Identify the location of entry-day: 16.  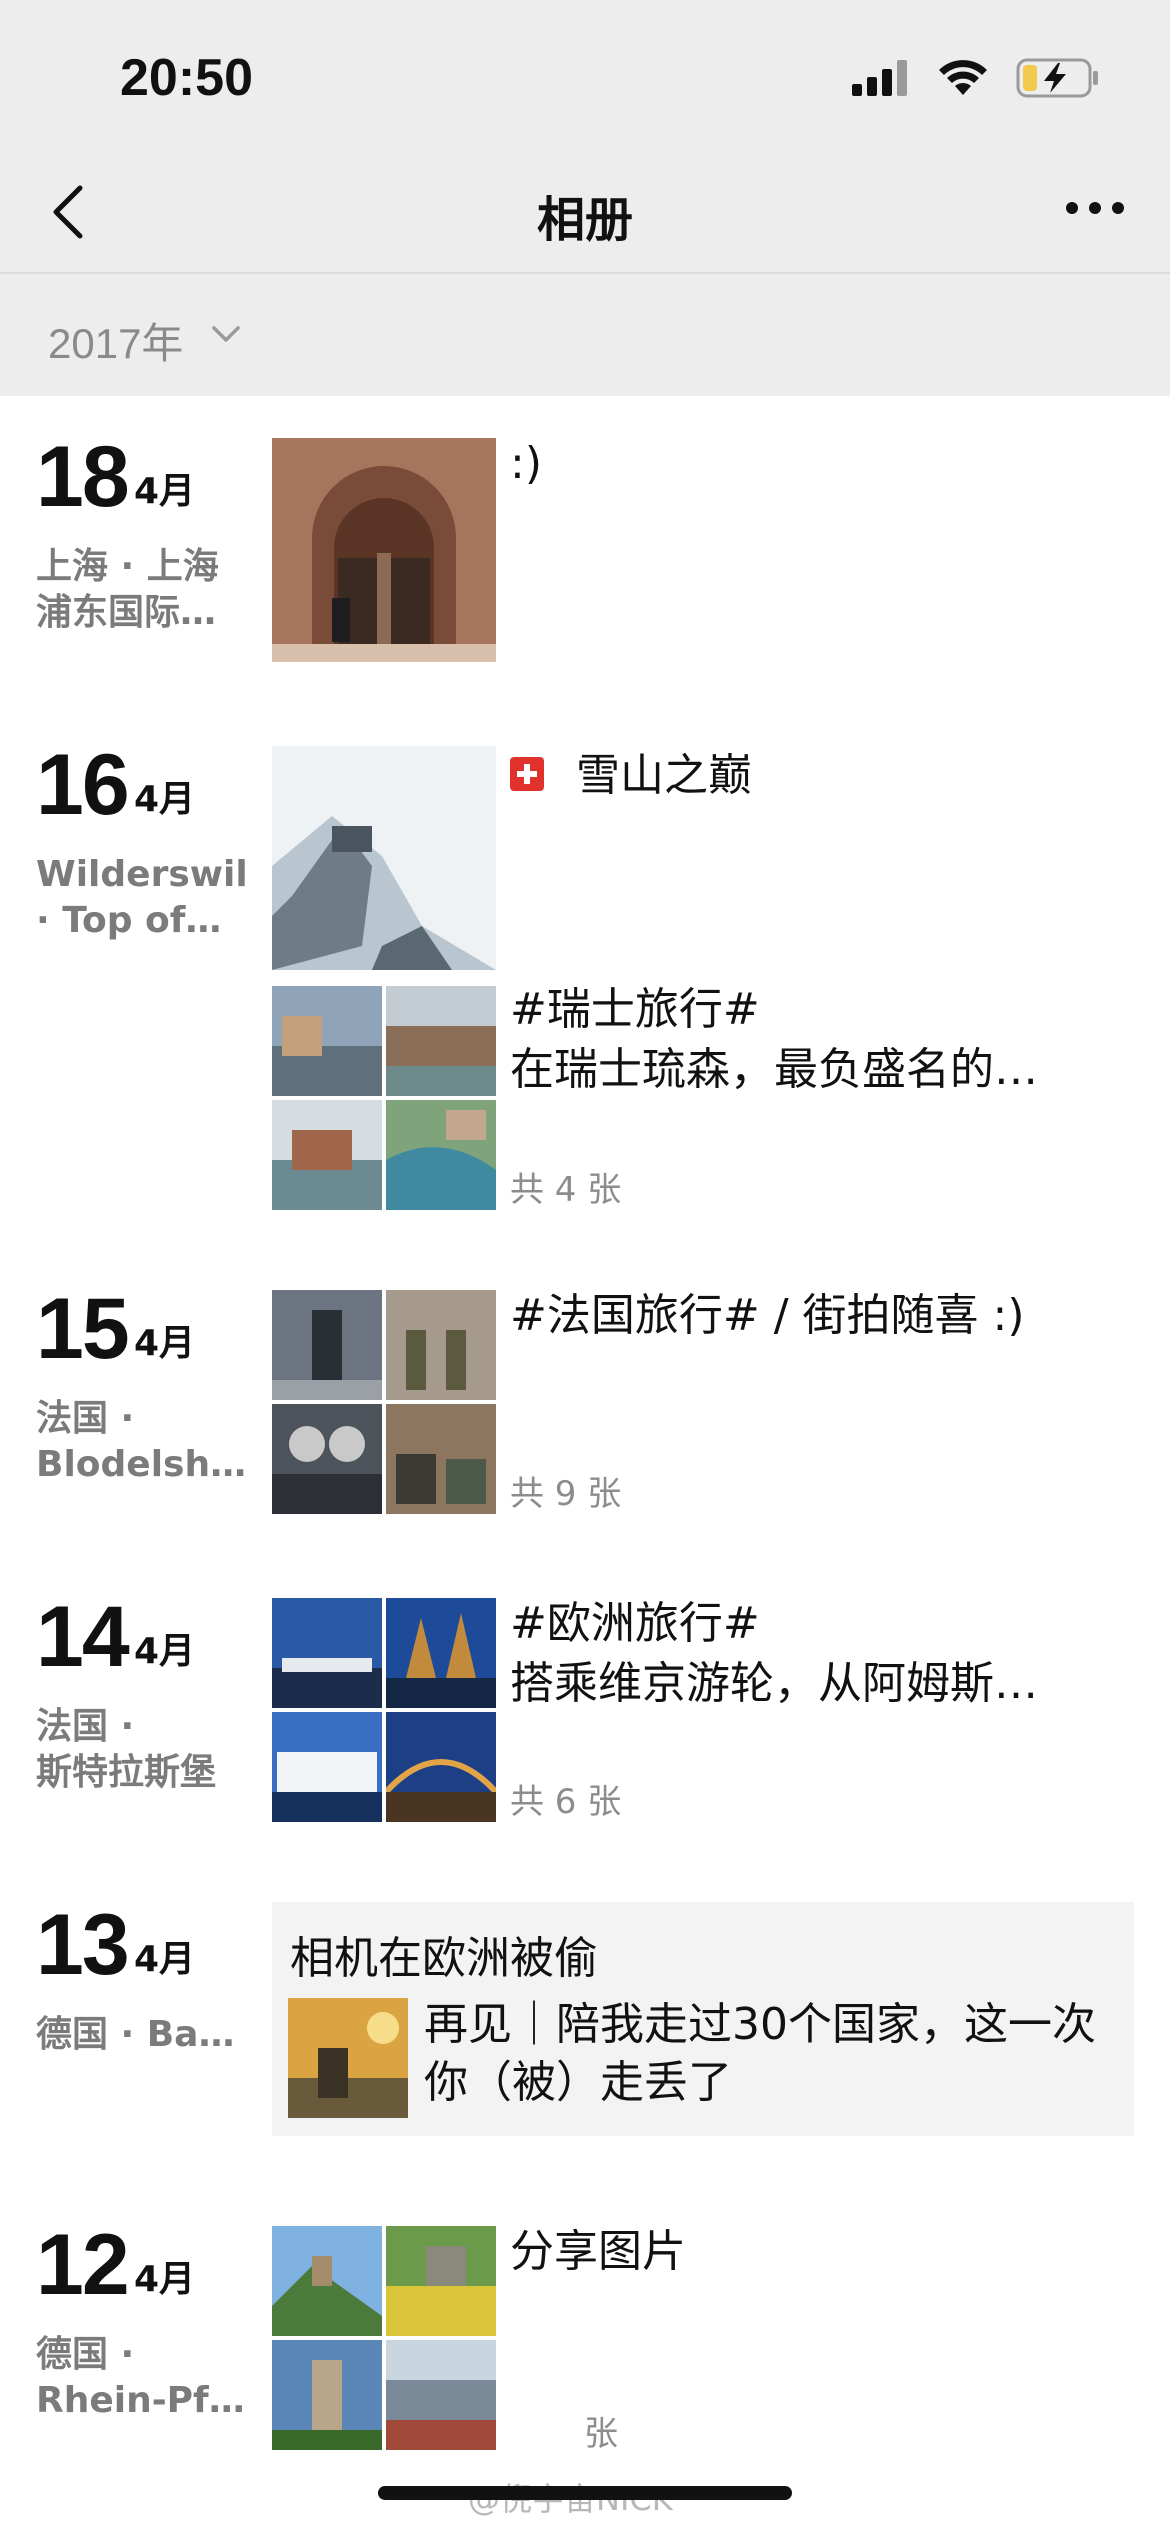
(83, 785).